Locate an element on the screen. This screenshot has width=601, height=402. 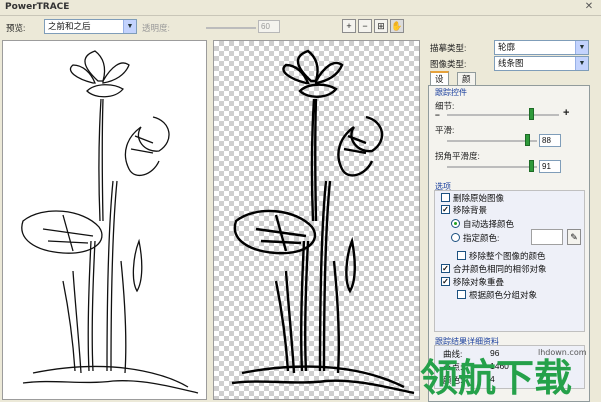
preview-toolbar: 预览: 之前和之后 ▼ 透明度: 60 is located at coordinates (210, 27).